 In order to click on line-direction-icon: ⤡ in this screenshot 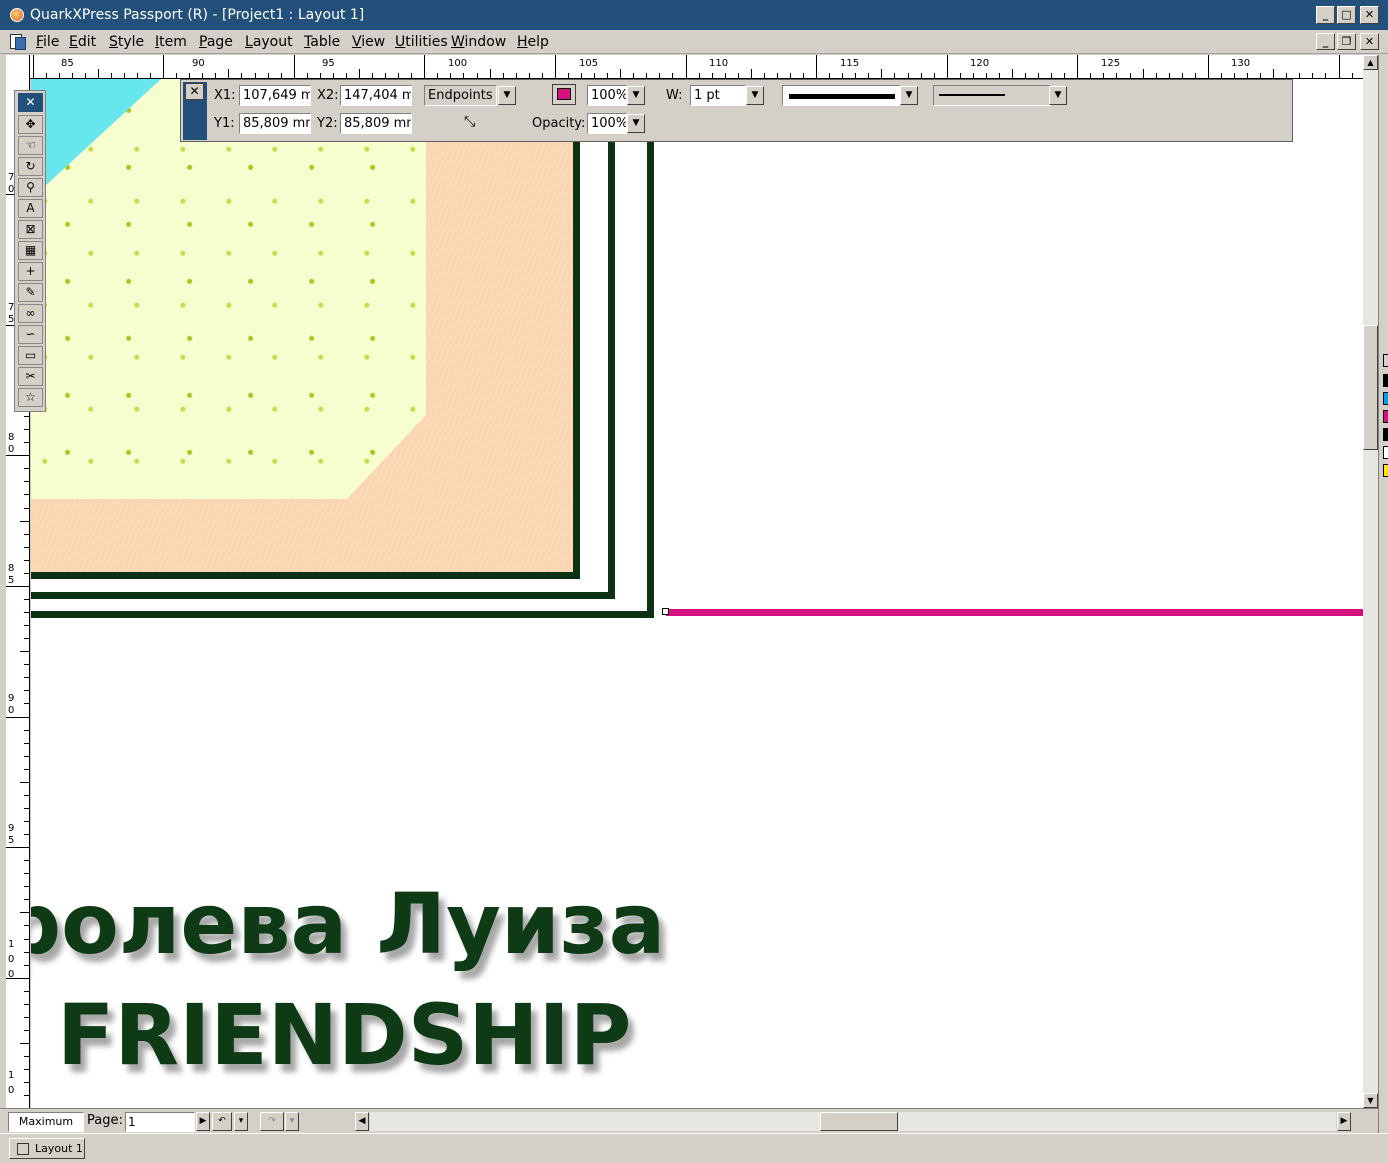, I will do `click(470, 122)`.